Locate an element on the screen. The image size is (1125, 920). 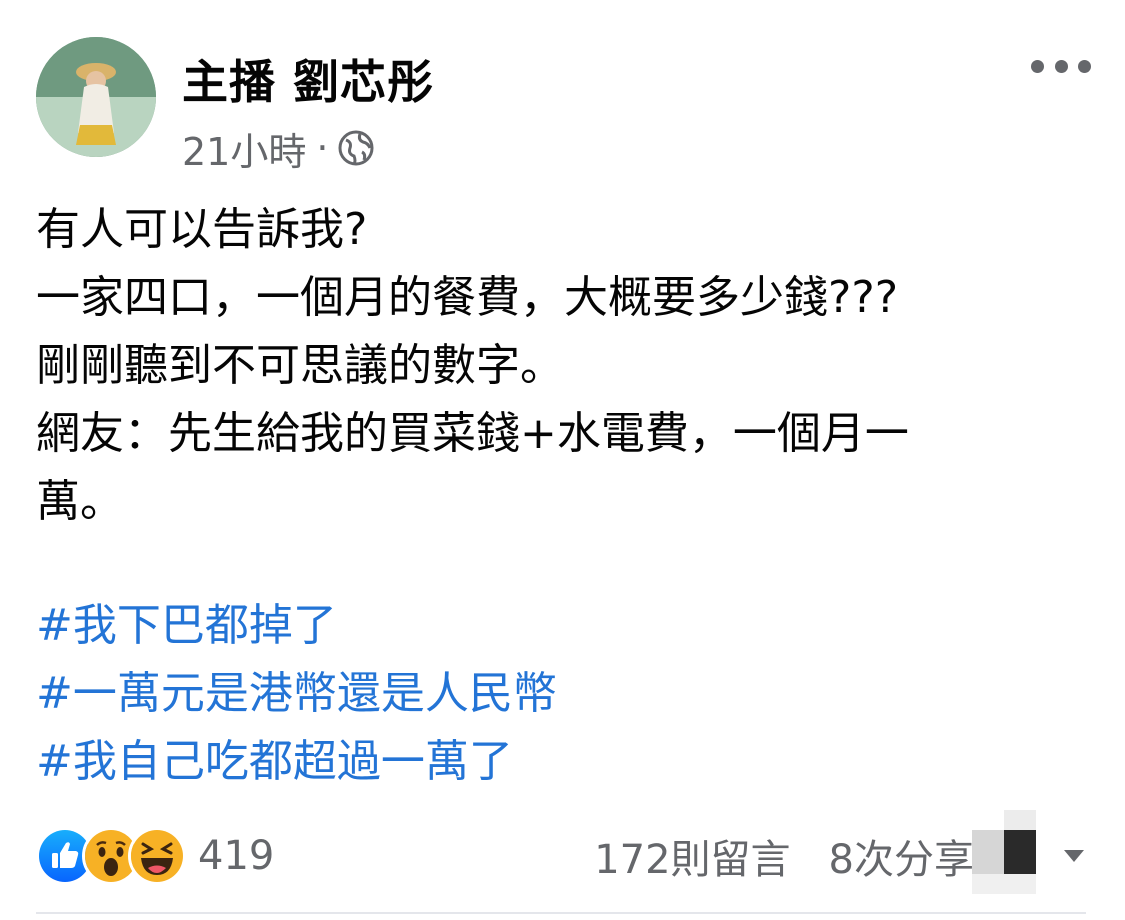
engagement-stats: 172則留言 8次分享 is located at coordinates (784, 856).